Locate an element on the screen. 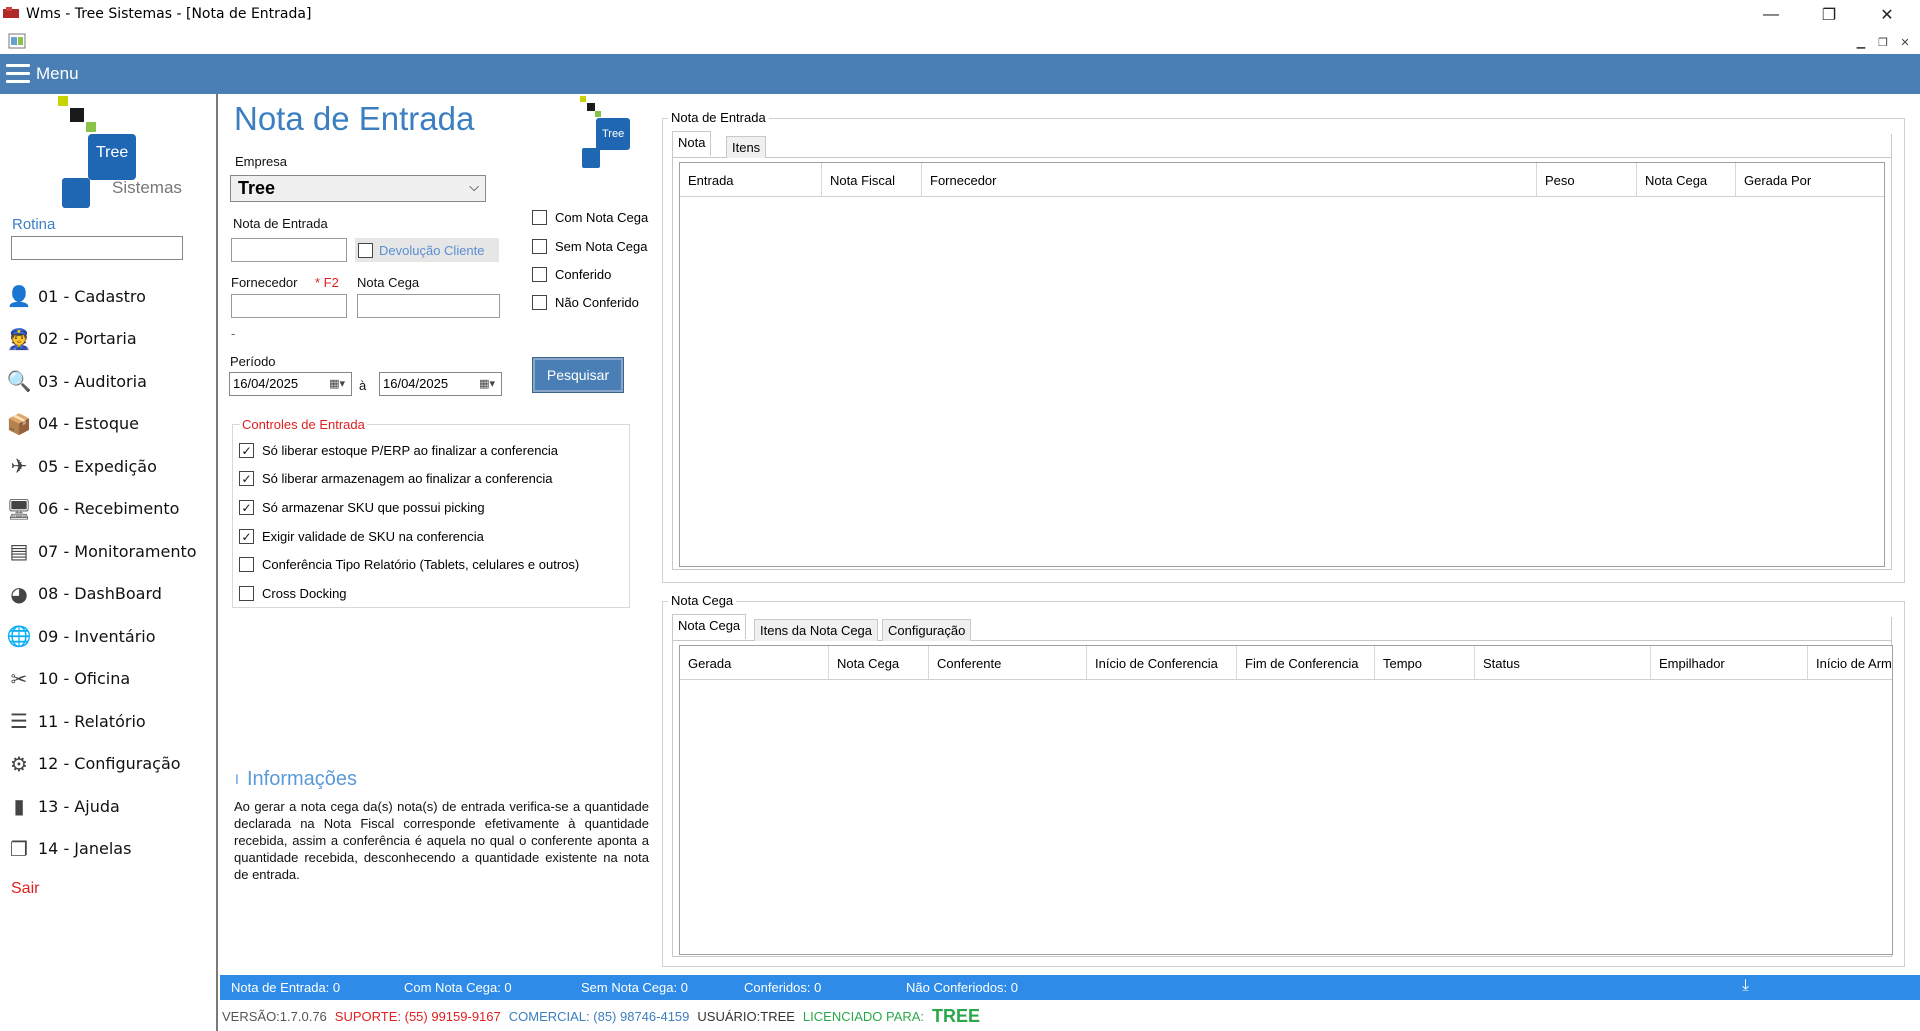 This screenshot has height=1031, width=1920. status-sem-nota-cega: Sem Nota Cega: 0 is located at coordinates (634, 987).